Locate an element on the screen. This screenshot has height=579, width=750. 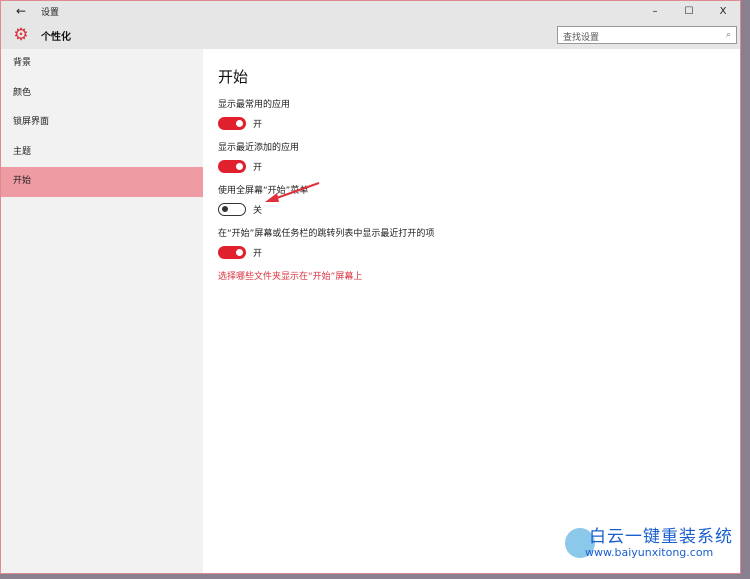
toggle-recently-added is located at coordinates (232, 166).